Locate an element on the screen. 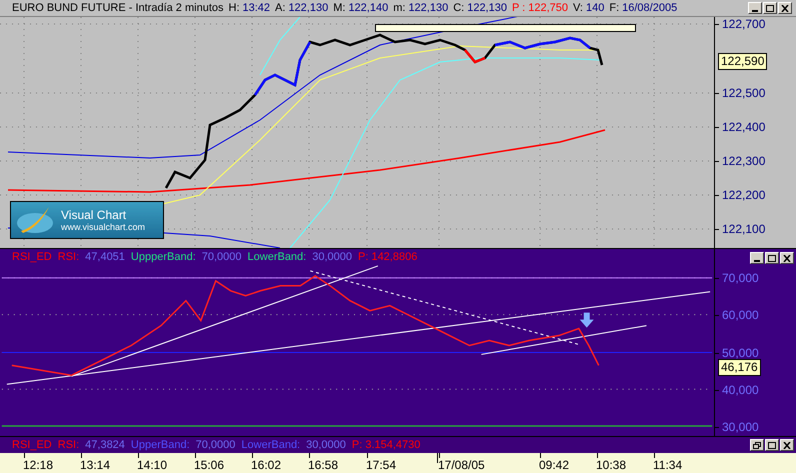 The height and width of the screenshot is (473, 796). time-label: 15:06 is located at coordinates (209, 465).